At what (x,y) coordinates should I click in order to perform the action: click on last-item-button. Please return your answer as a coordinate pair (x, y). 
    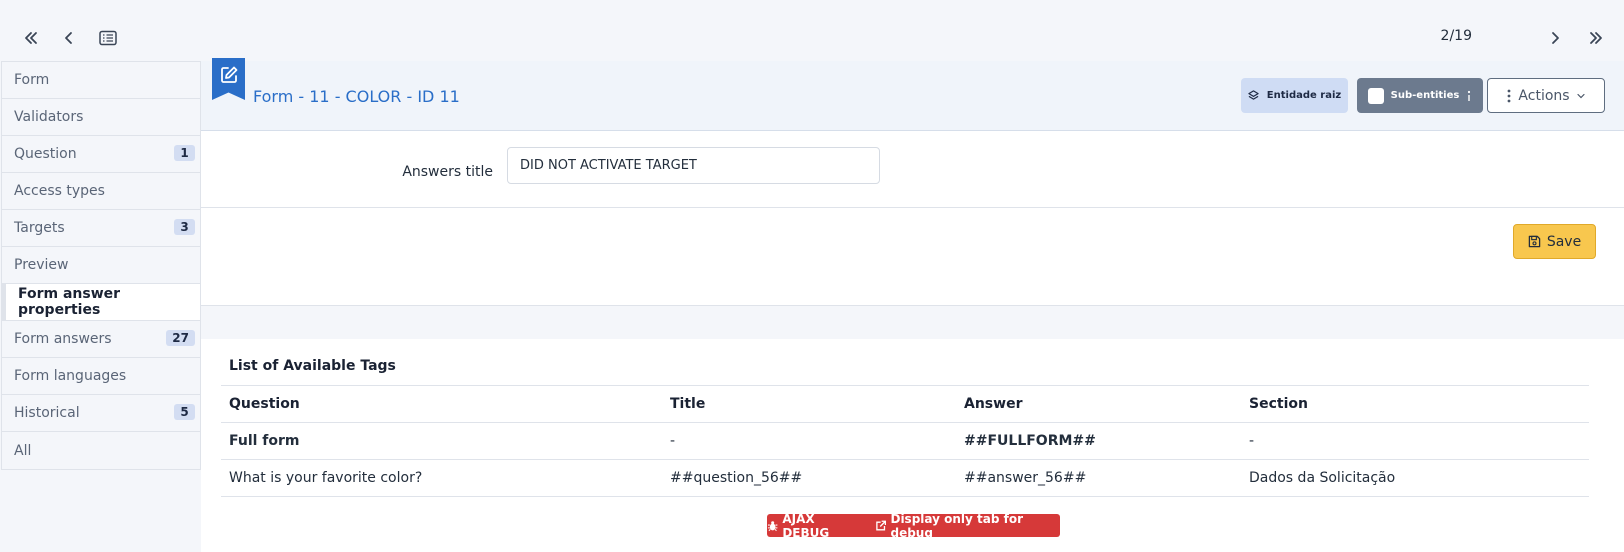
    Looking at the image, I should click on (1596, 38).